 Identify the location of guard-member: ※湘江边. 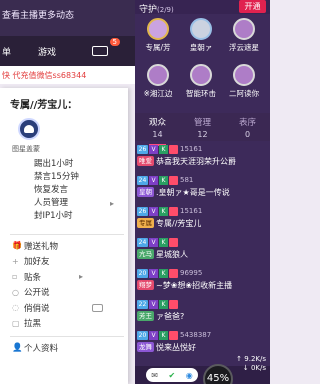
(158, 81).